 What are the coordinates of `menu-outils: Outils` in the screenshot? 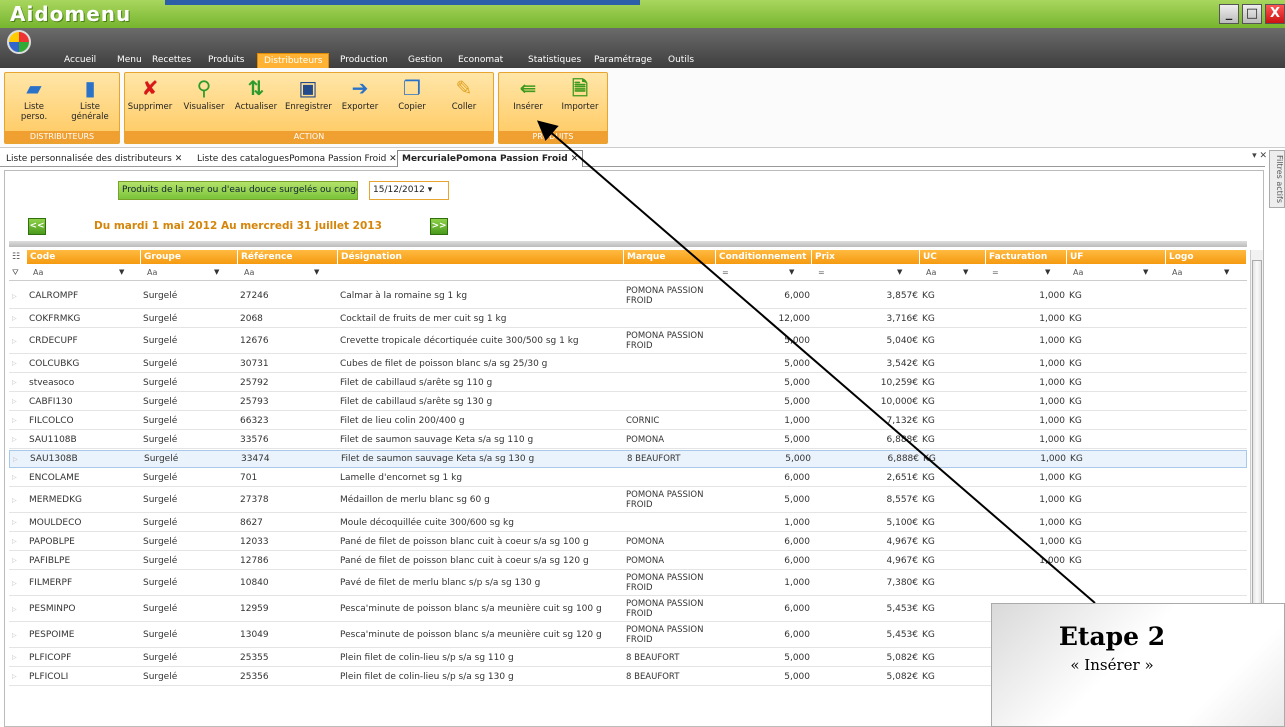 It's located at (681, 60).